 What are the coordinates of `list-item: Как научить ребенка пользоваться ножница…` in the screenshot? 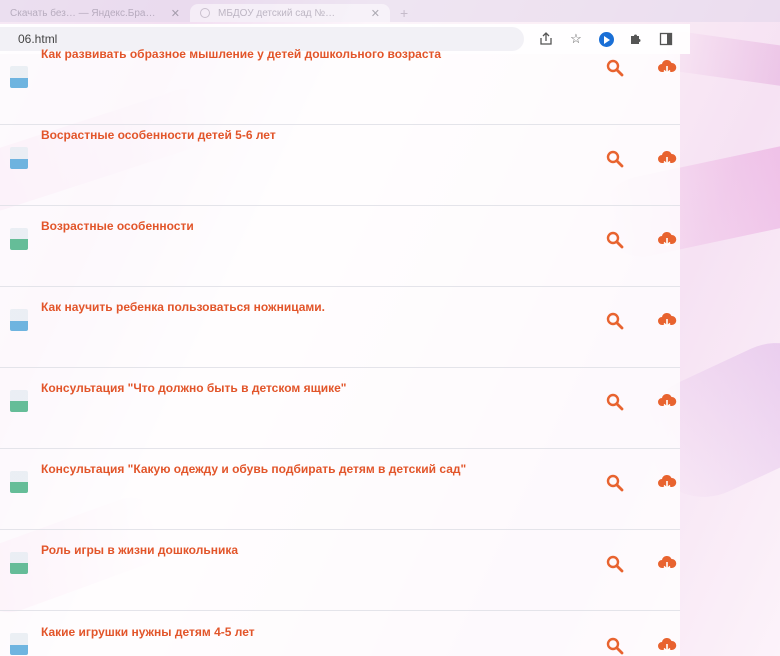 It's located at (340, 327).